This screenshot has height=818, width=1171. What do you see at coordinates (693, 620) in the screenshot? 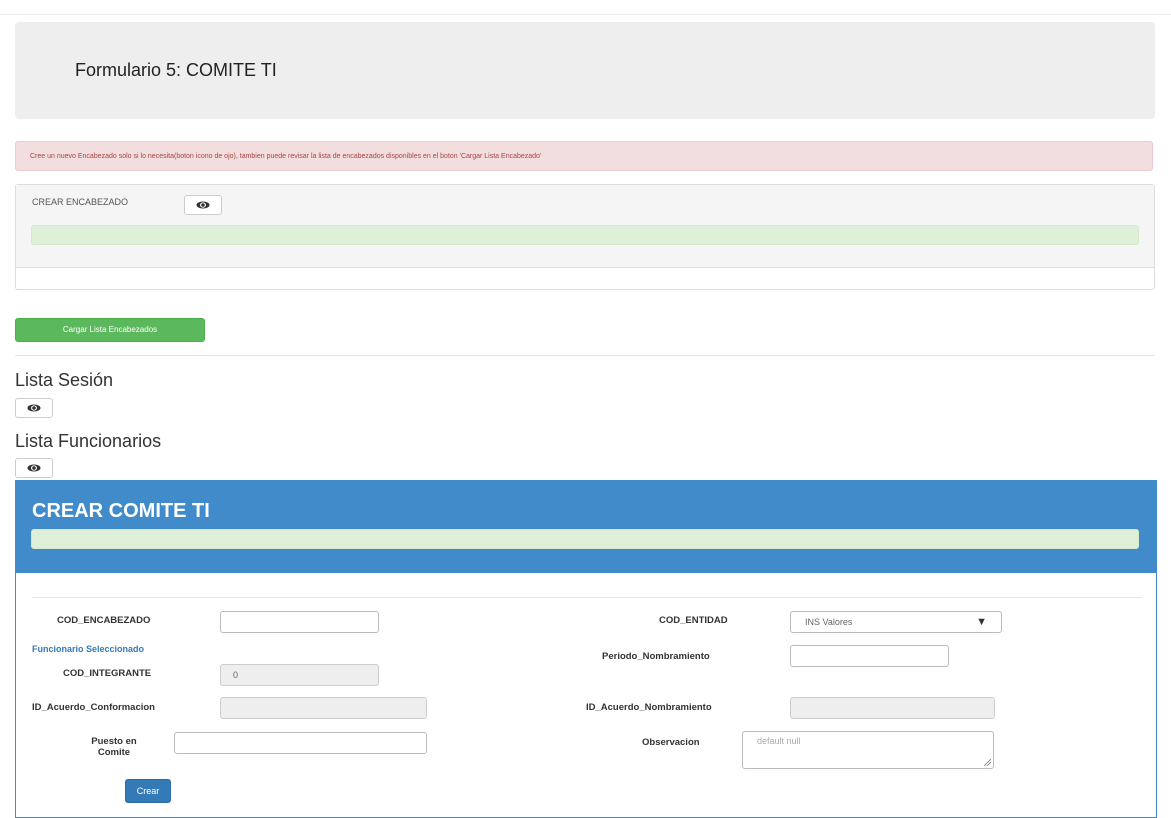
I see `cod-entidad-label: COD_ENTIDAD` at bounding box center [693, 620].